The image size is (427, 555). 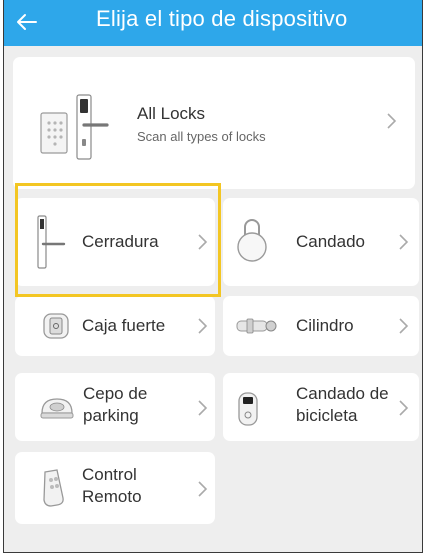 I want to click on smart-lock-icon, so click(x=74, y=129).